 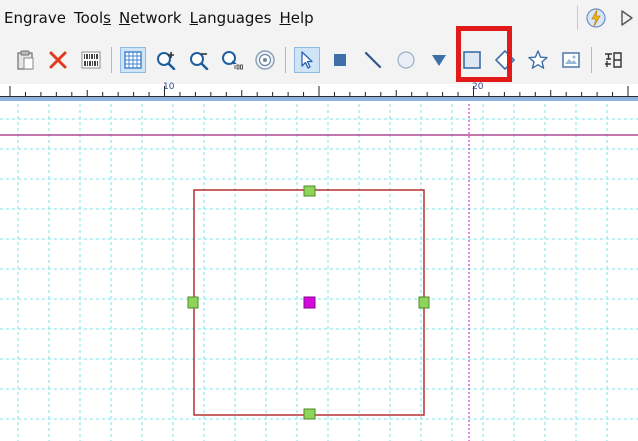 What do you see at coordinates (91, 60) in the screenshot?
I see `barcode-icon` at bounding box center [91, 60].